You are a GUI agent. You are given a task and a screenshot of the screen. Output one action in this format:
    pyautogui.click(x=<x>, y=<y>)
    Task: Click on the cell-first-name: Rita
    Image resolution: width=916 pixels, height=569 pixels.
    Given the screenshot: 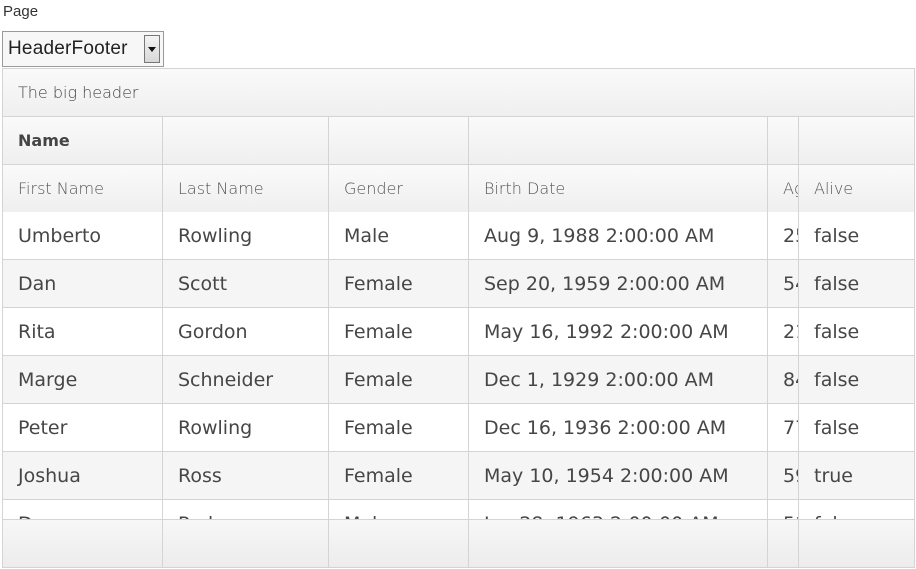 What is the action you would take?
    pyautogui.click(x=83, y=331)
    